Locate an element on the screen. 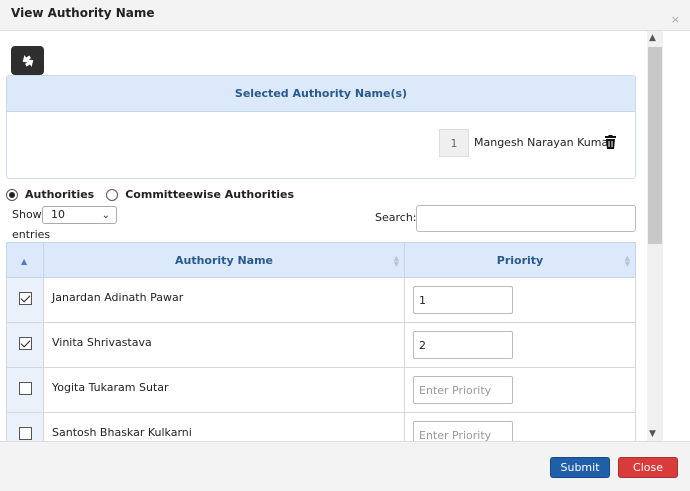 This screenshot has width=690, height=491. submit-button: Submit is located at coordinates (580, 467).